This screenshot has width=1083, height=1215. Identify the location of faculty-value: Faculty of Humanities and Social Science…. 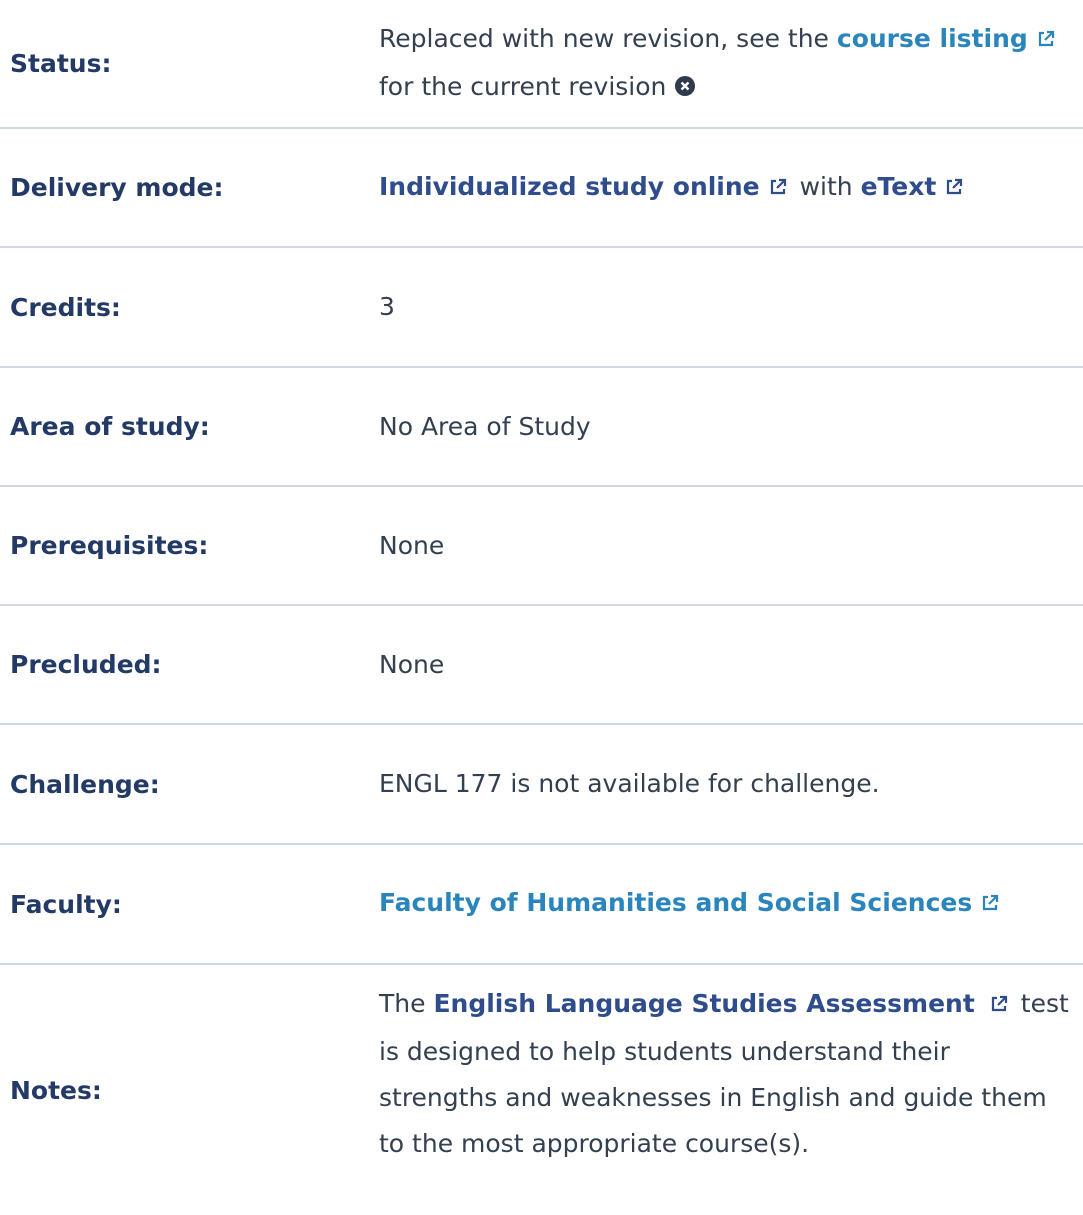
(724, 904).